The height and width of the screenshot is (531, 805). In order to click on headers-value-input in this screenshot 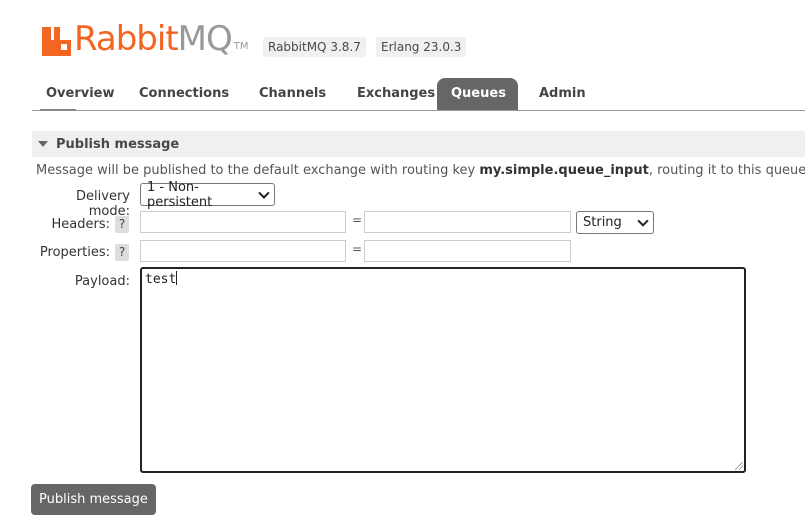, I will do `click(467, 222)`.